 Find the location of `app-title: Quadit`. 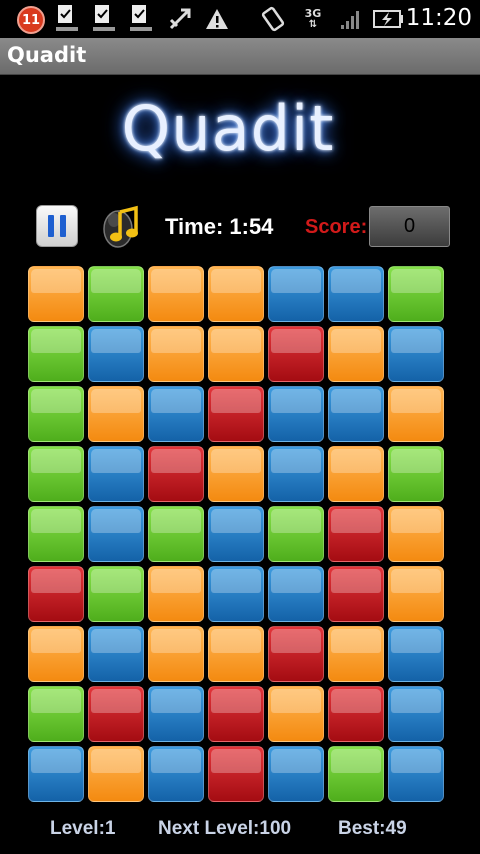

app-title: Quadit is located at coordinates (47, 55).